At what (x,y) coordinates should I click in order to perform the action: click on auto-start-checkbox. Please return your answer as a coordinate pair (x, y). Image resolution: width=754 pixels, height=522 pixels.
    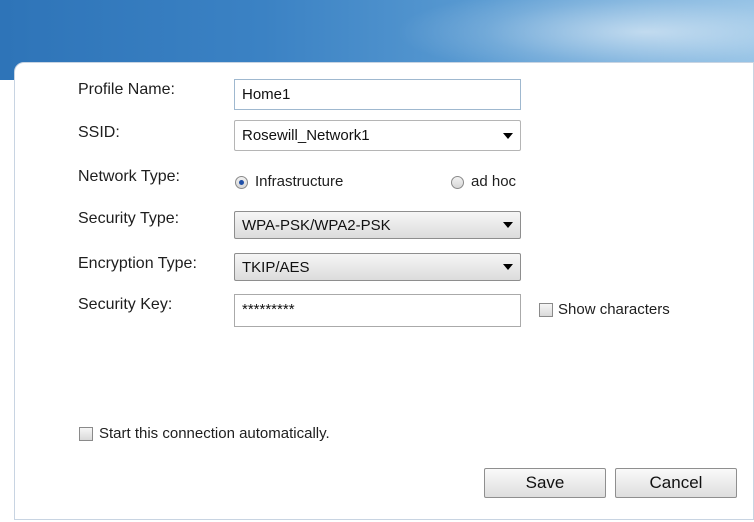
    Looking at the image, I should click on (86, 434).